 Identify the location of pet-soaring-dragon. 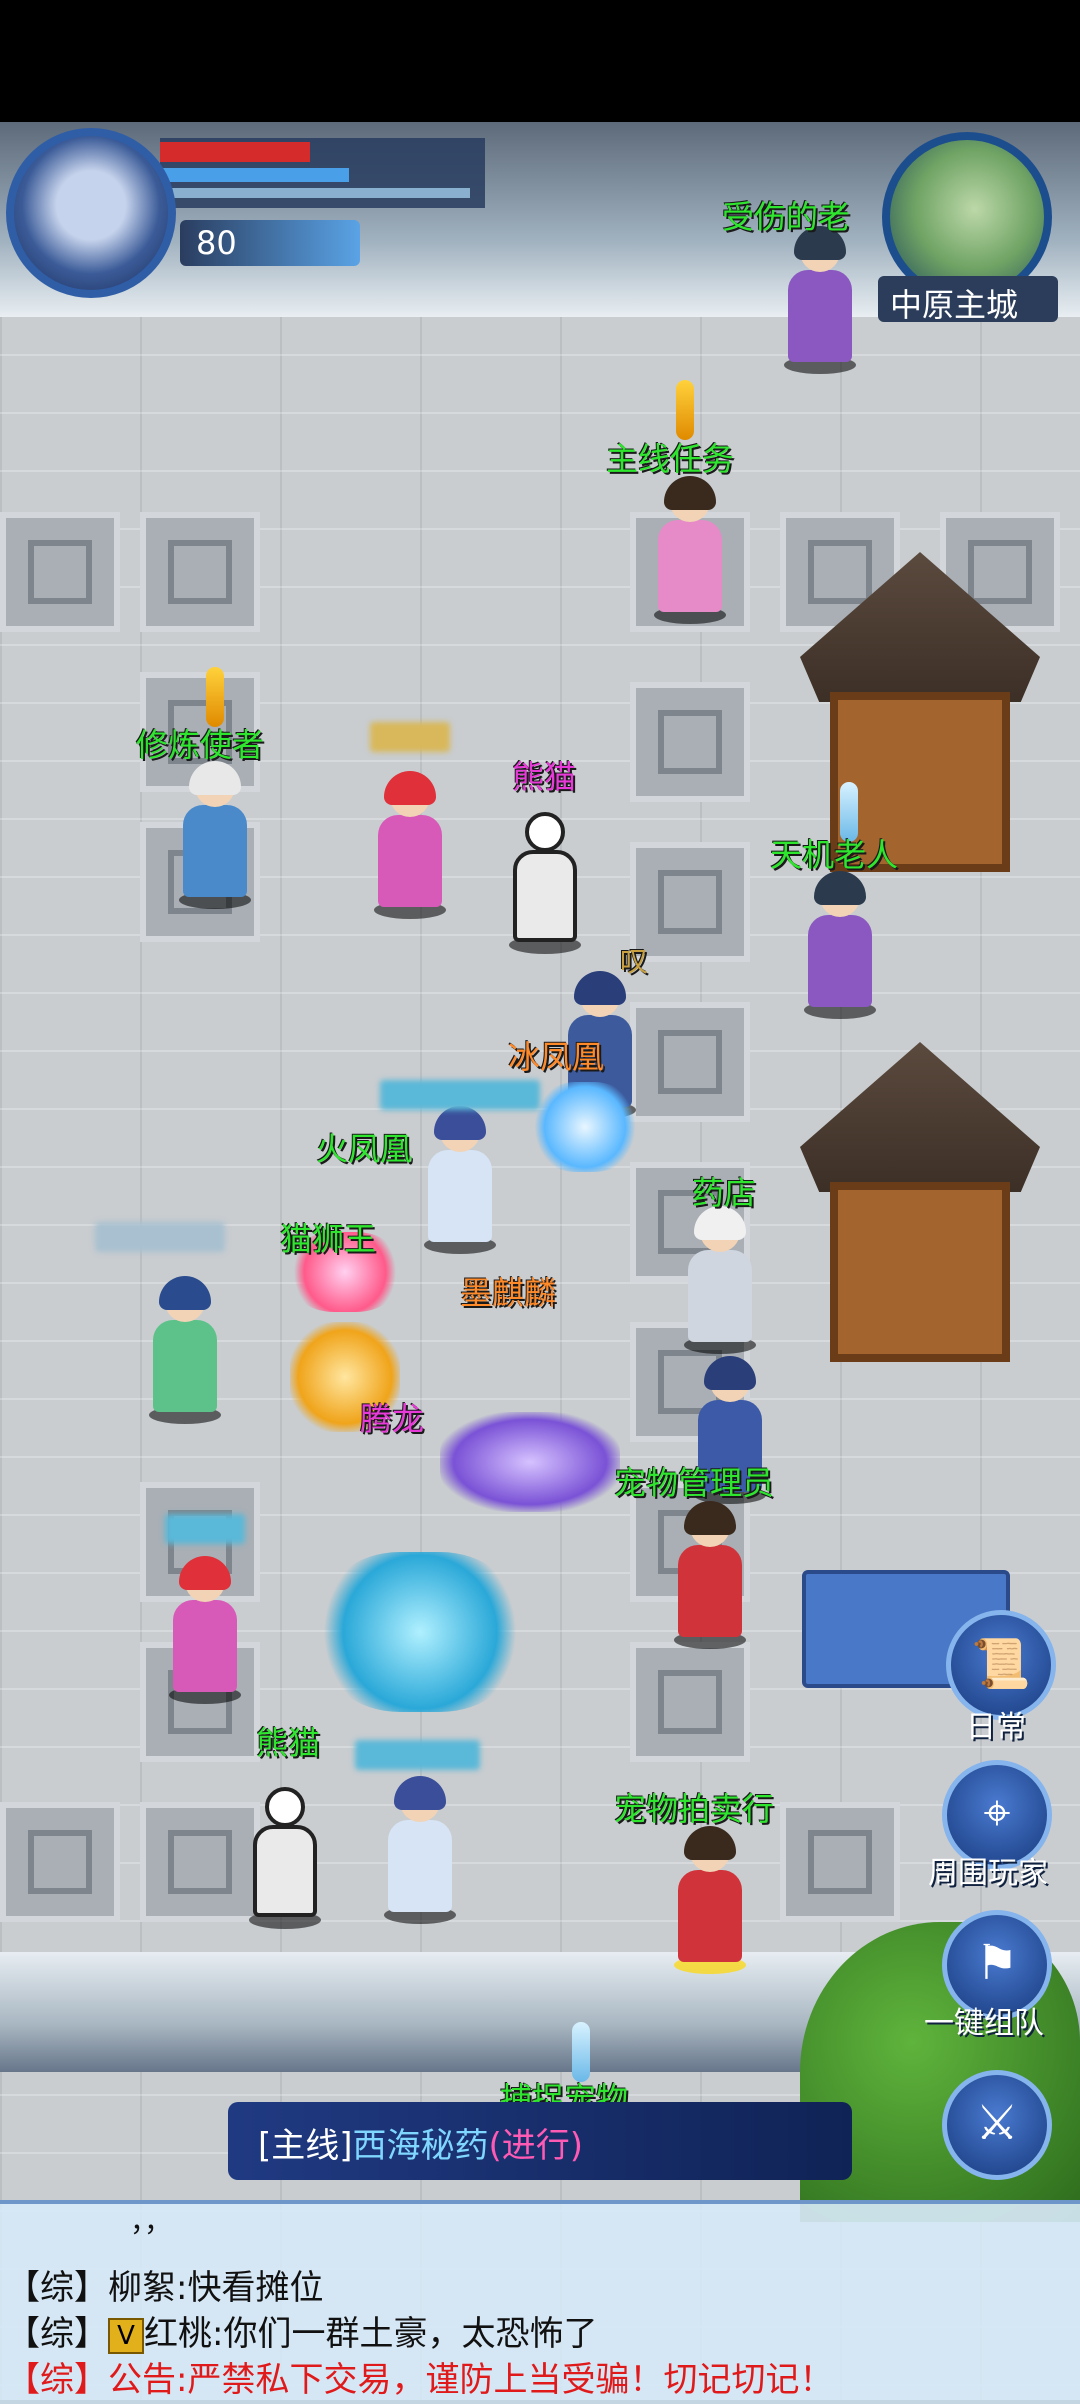
(530, 1462).